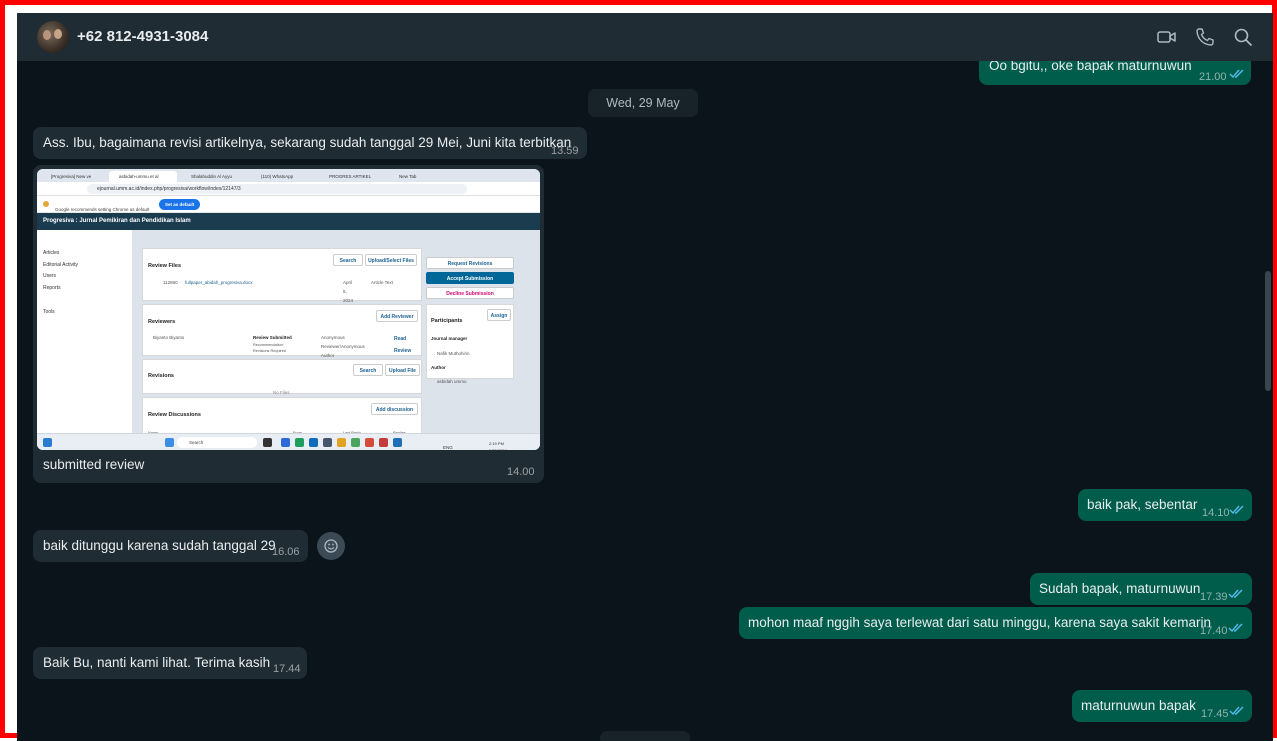 The image size is (1277, 741). I want to click on upload-file-button: Upload File, so click(402, 370).